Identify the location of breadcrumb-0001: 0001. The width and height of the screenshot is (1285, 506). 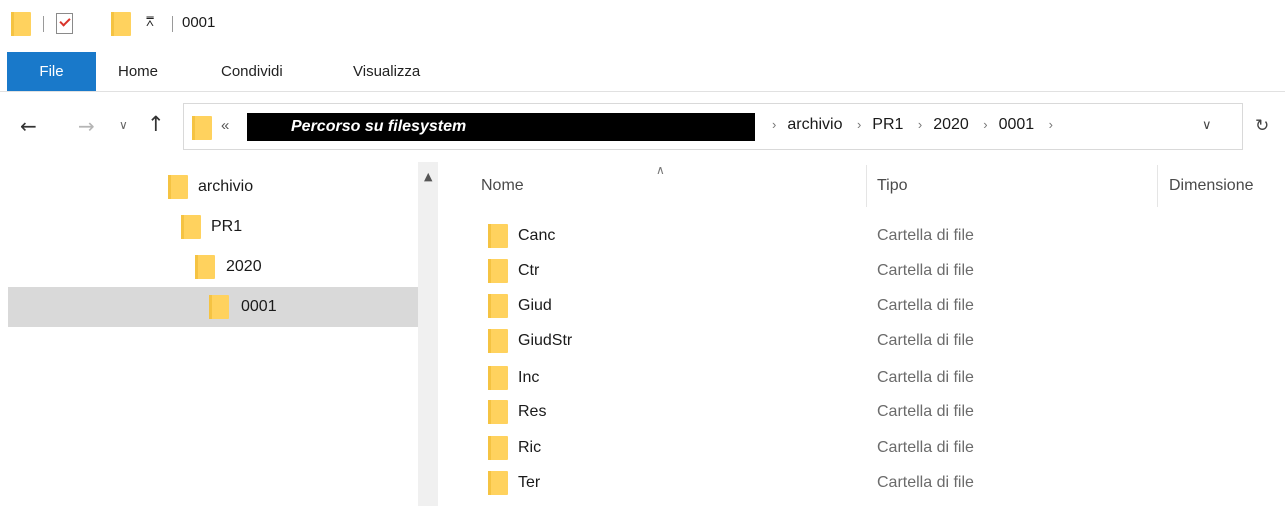
(1017, 124).